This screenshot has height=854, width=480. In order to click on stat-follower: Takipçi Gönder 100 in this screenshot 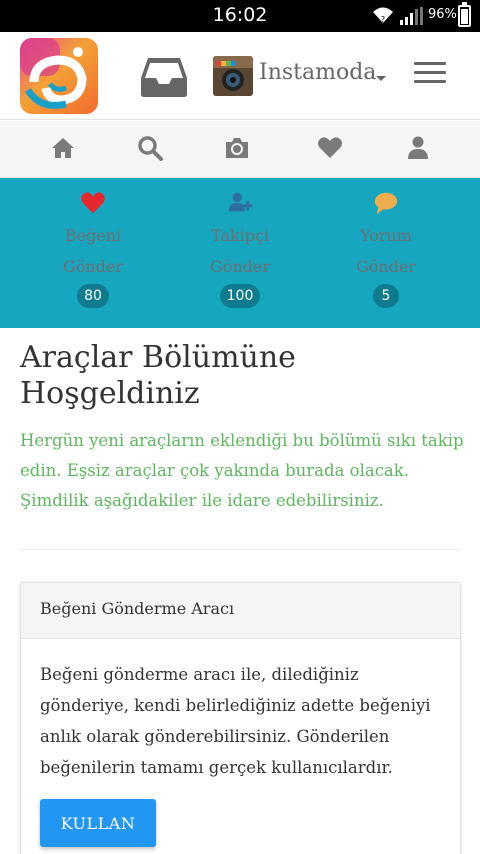, I will do `click(240, 249)`.